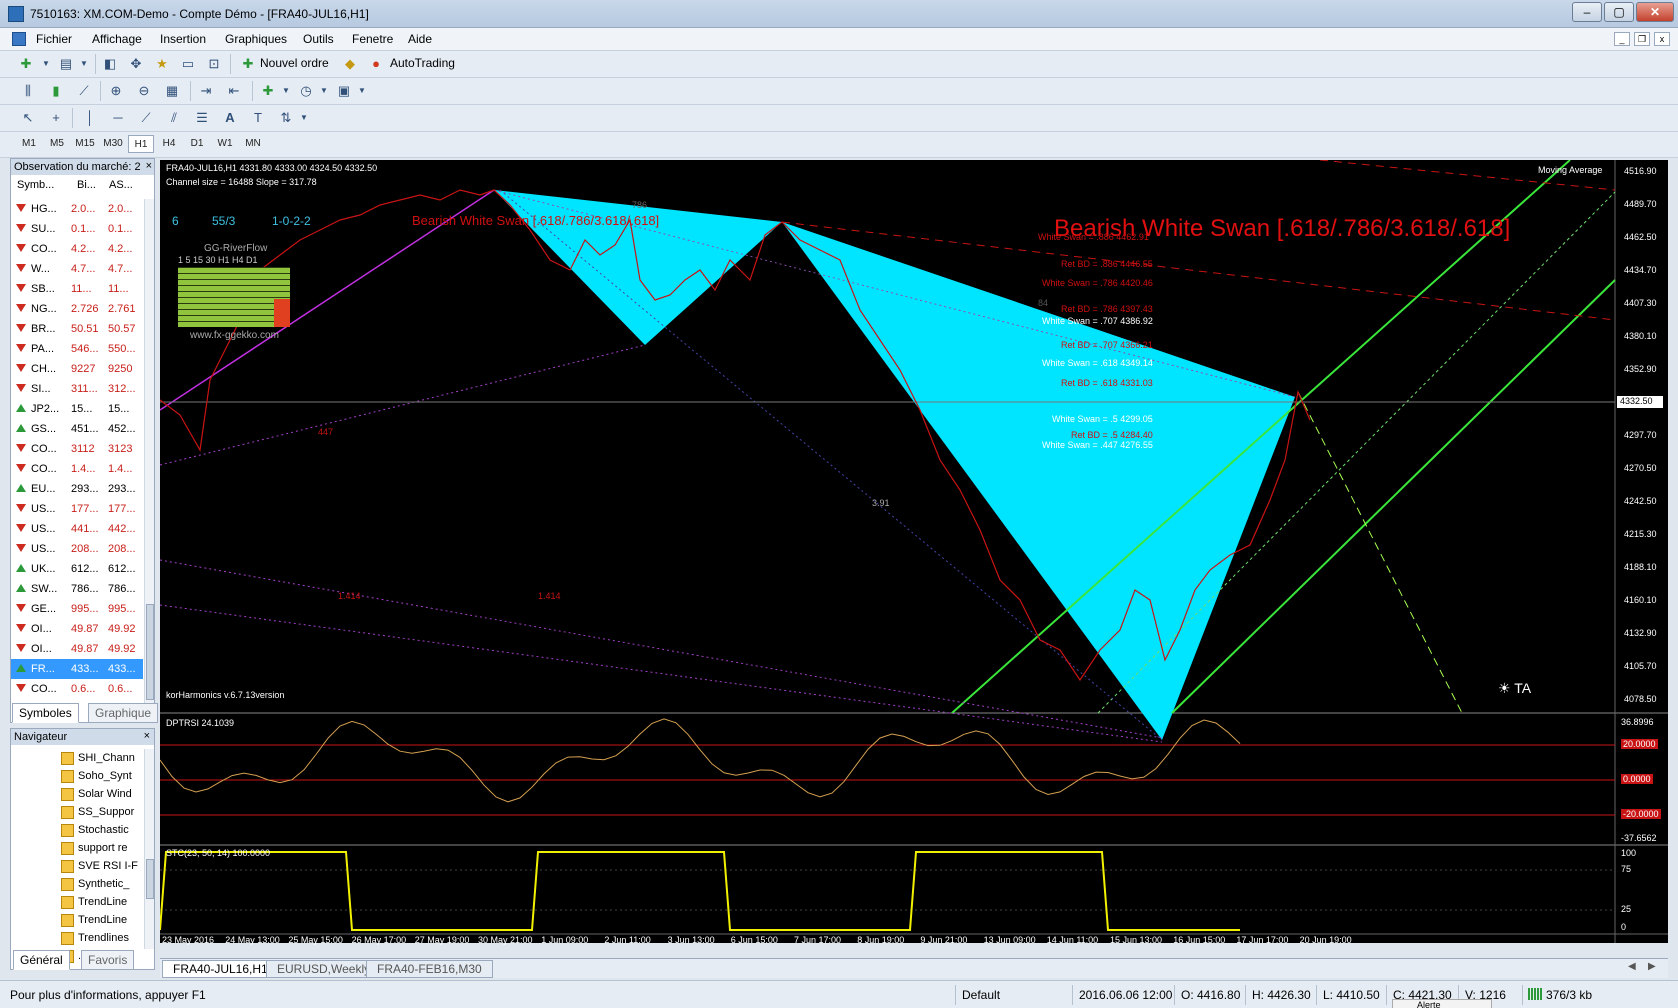 This screenshot has width=1678, height=1008. I want to click on line-chart-icon: ⟋, so click(84, 91).